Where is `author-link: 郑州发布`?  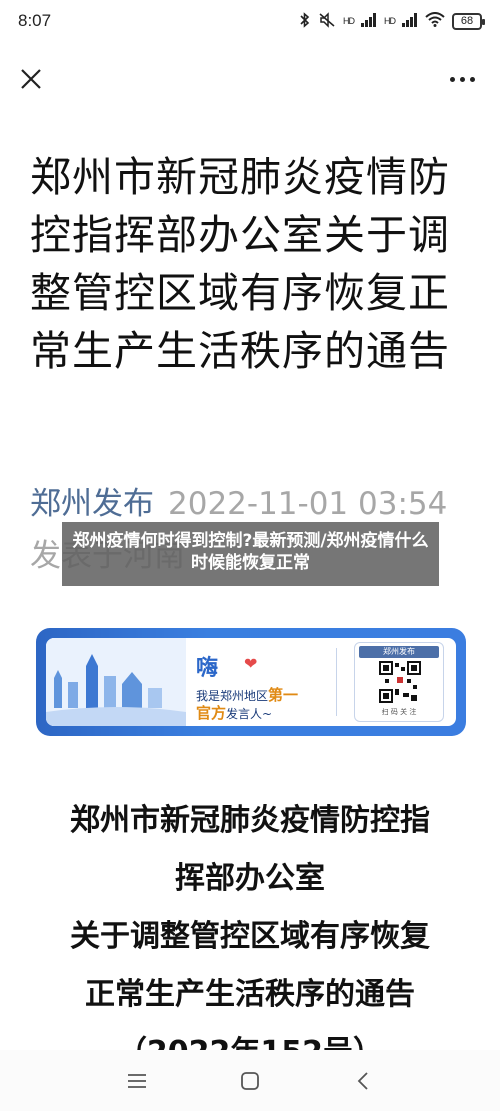
author-link: 郑州发布 is located at coordinates (92, 504).